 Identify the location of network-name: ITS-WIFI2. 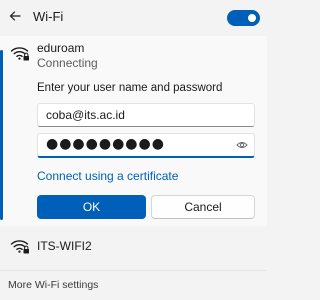
(64, 246).